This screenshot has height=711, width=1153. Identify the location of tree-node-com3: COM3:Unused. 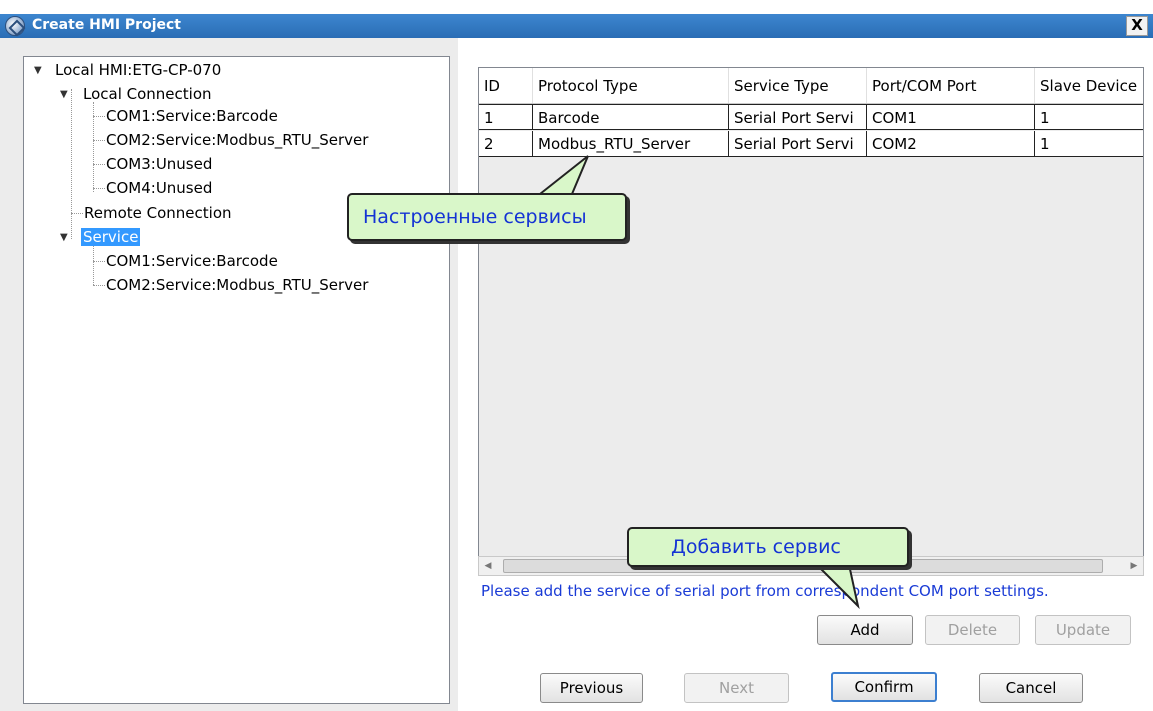
(159, 164).